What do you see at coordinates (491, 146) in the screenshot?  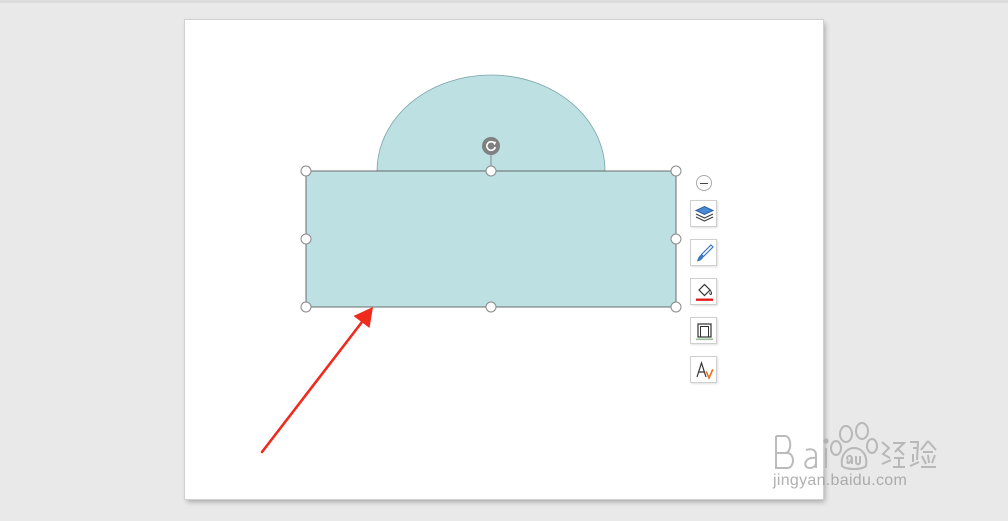 I see `rotate-handle` at bounding box center [491, 146].